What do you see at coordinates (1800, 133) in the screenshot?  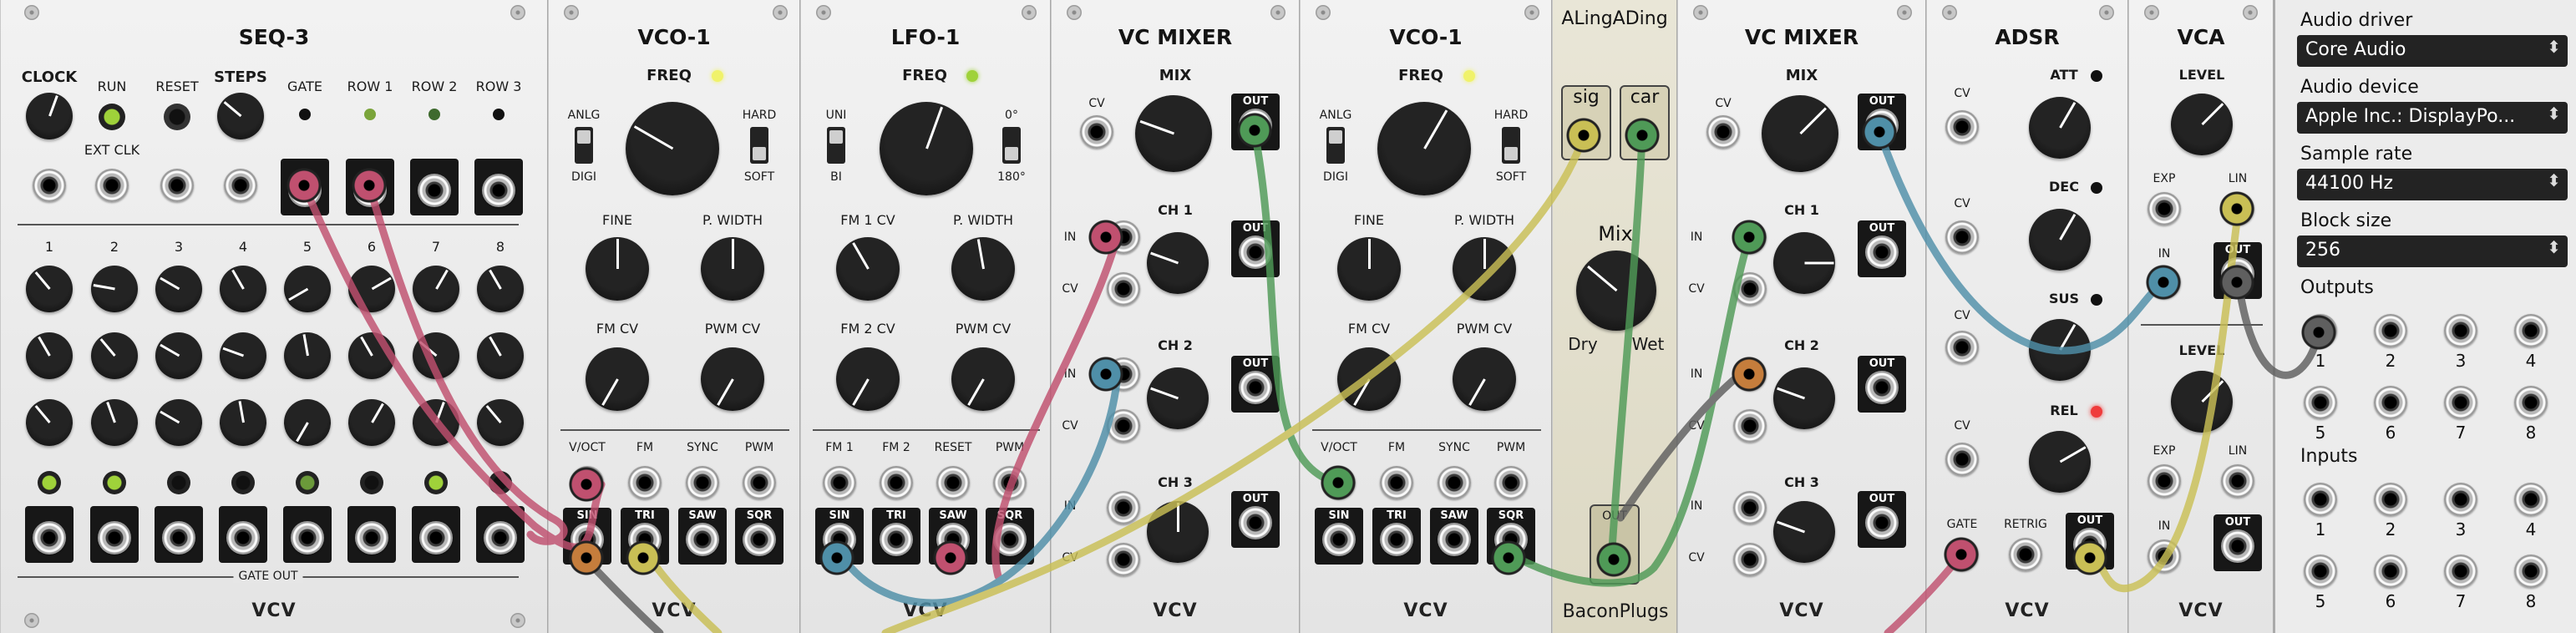 I see `mix-knob` at bounding box center [1800, 133].